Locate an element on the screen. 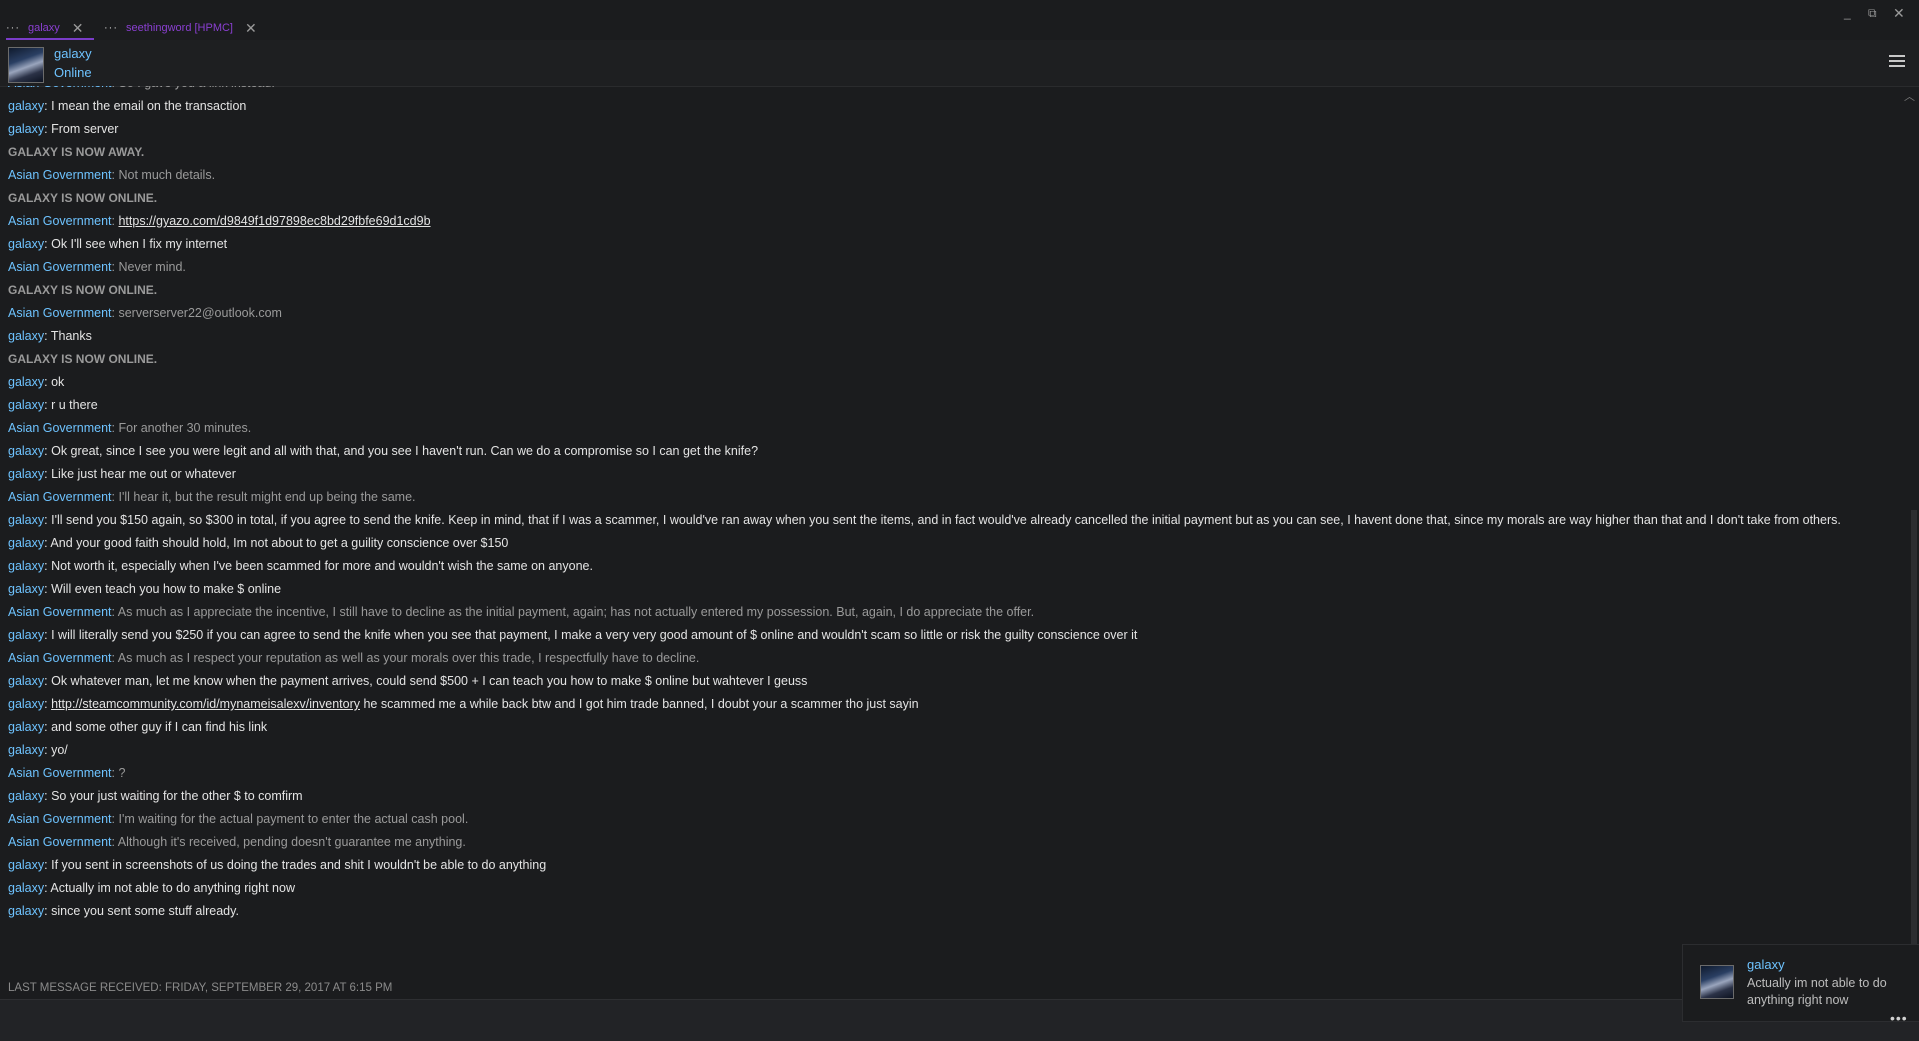  scrollbar is located at coordinates (1913, 528).